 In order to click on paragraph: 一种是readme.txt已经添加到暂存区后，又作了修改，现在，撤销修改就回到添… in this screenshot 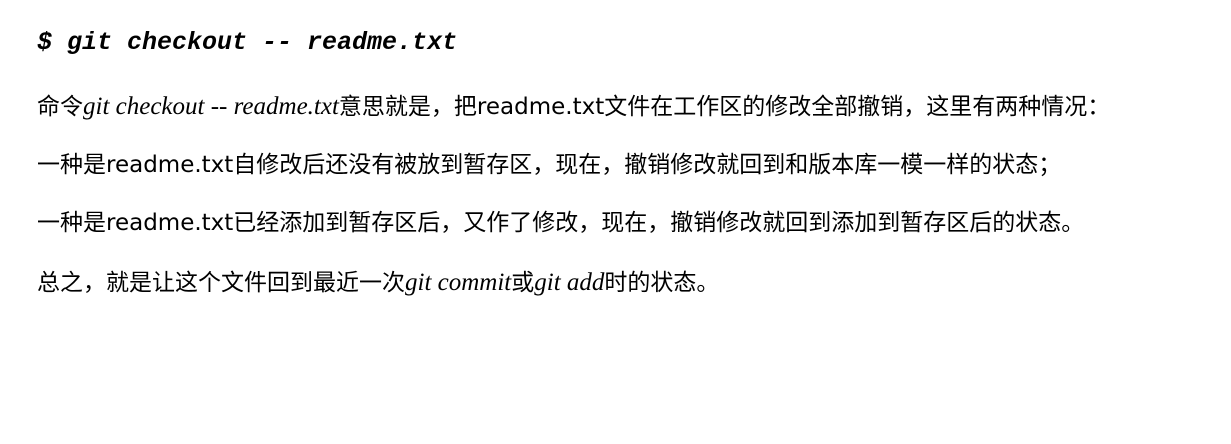, I will do `click(561, 223)`.